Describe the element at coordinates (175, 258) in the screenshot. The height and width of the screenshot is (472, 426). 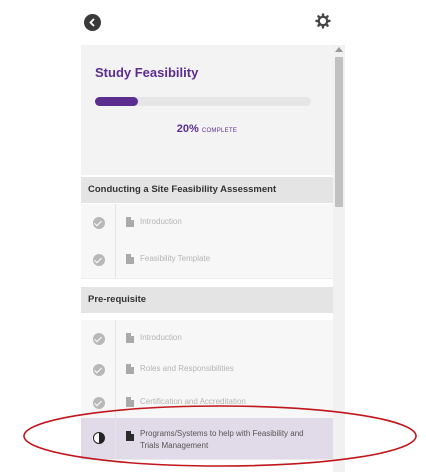
I see `item-label: Feasibility Template` at that location.